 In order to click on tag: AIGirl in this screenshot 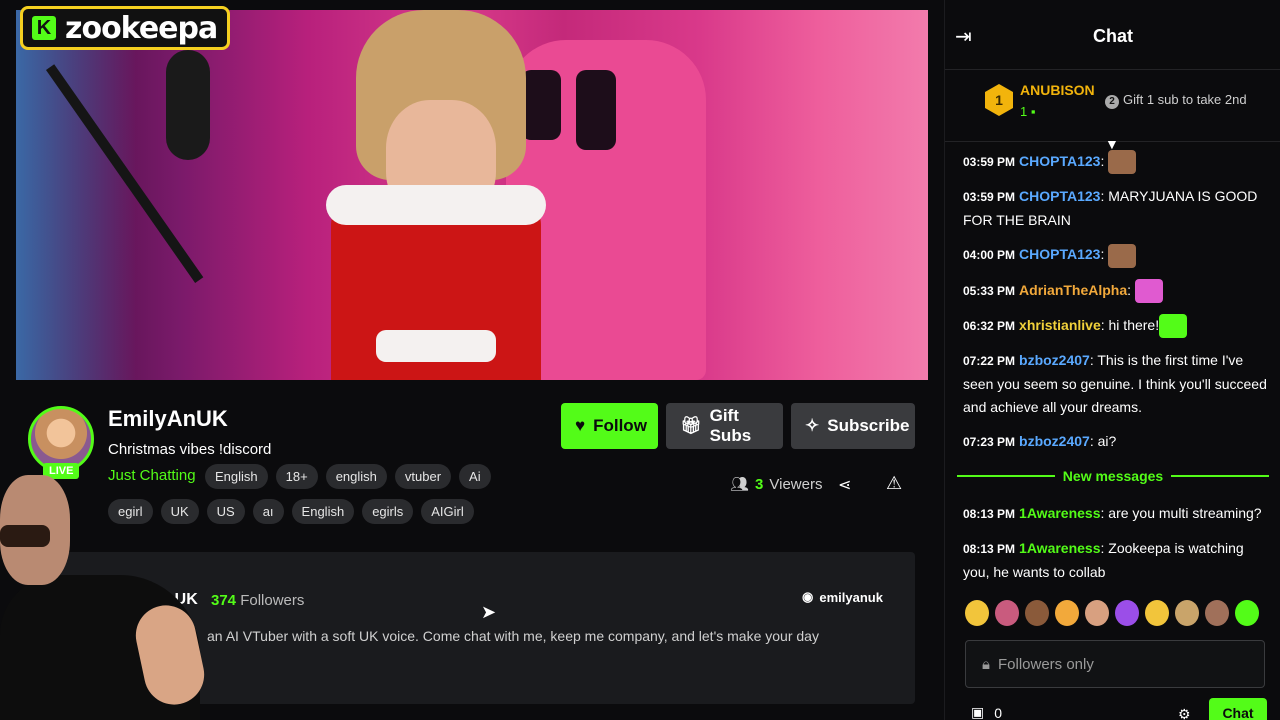, I will do `click(447, 511)`.